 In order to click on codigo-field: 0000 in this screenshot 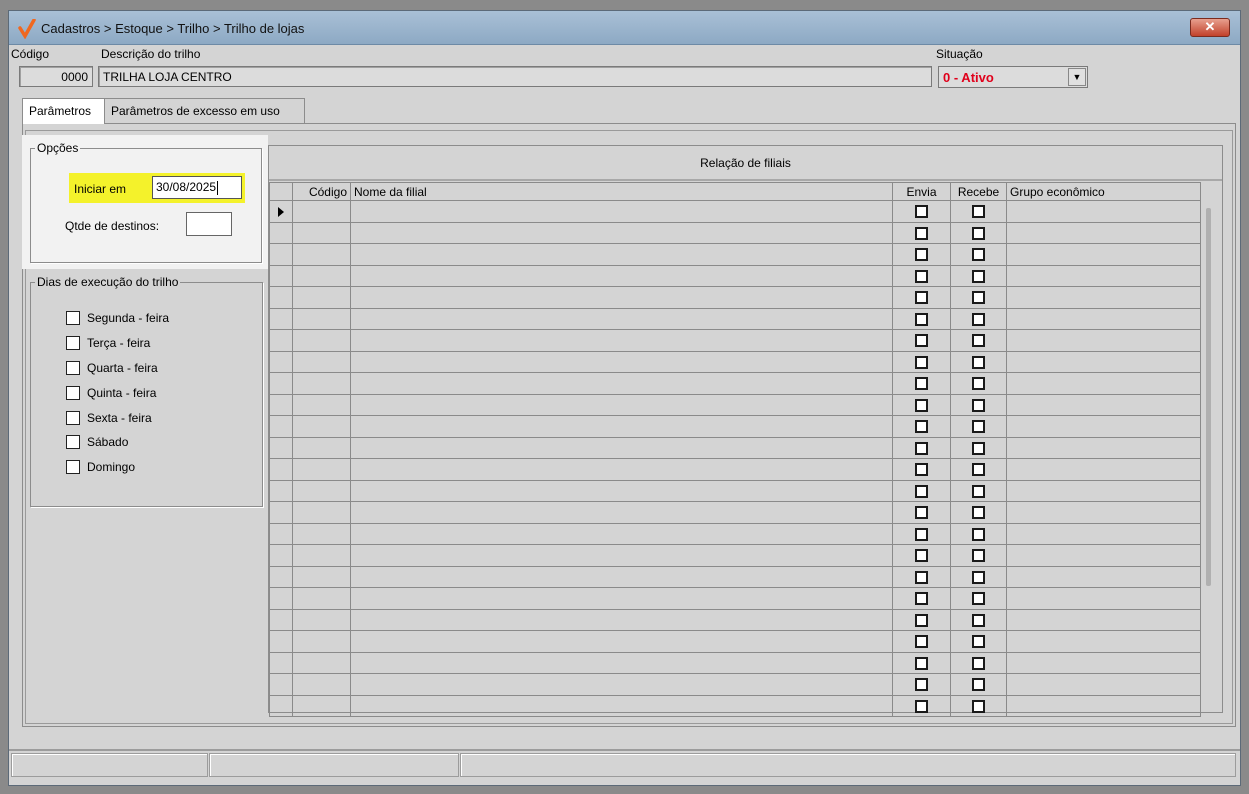, I will do `click(56, 76)`.